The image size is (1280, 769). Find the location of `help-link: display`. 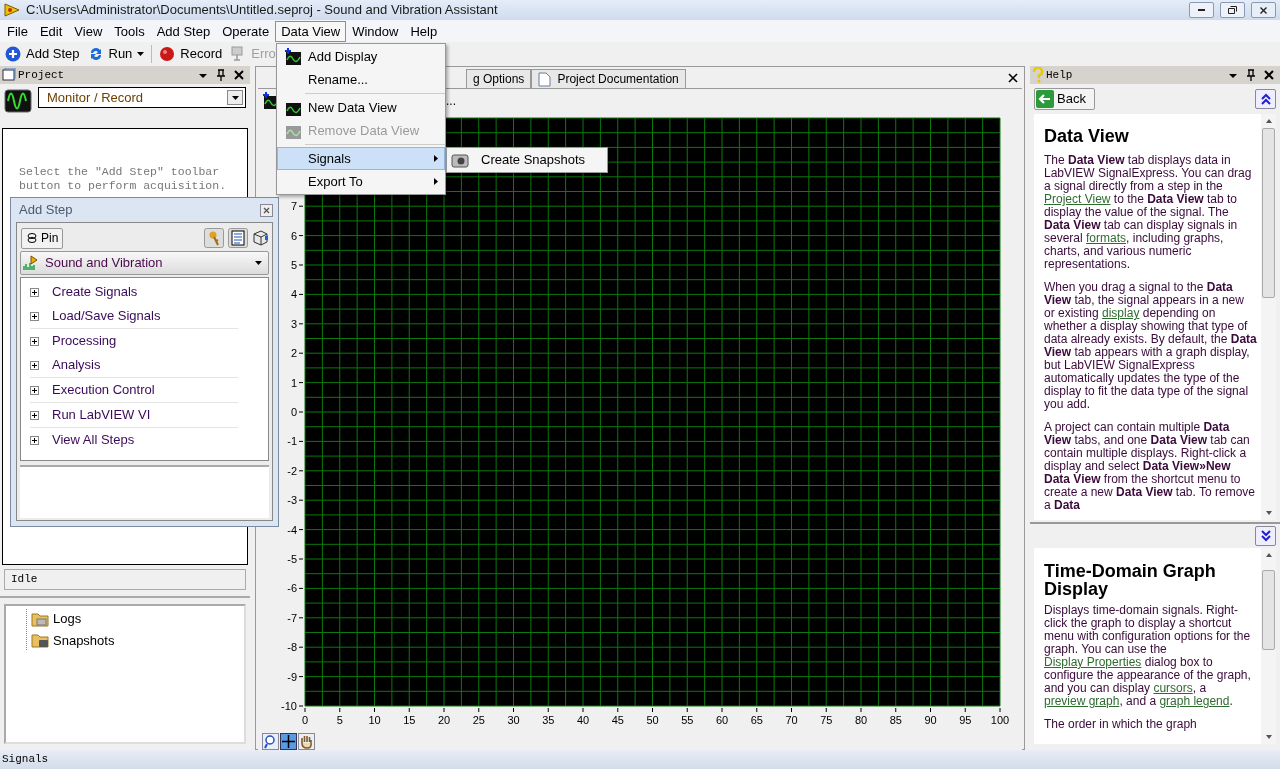

help-link: display is located at coordinates (1121, 313).